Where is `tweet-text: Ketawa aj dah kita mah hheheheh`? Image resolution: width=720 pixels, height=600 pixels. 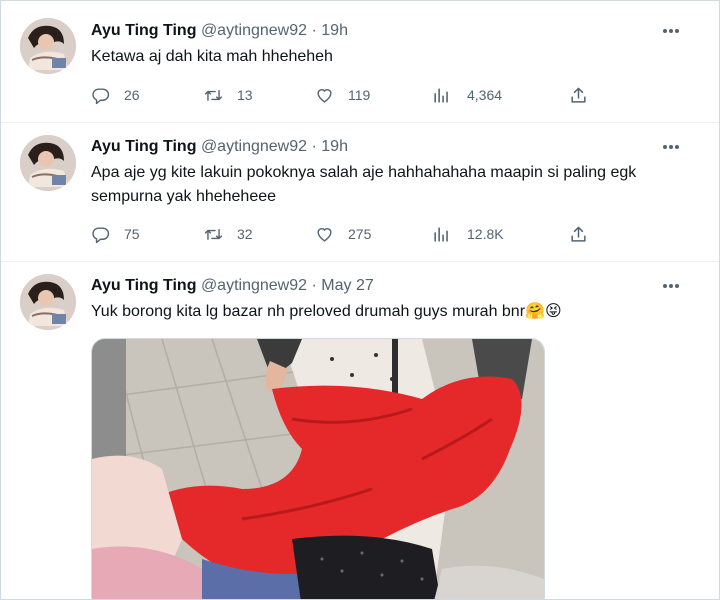
tweet-text: Ketawa aj dah kita mah hheheheh is located at coordinates (212, 56).